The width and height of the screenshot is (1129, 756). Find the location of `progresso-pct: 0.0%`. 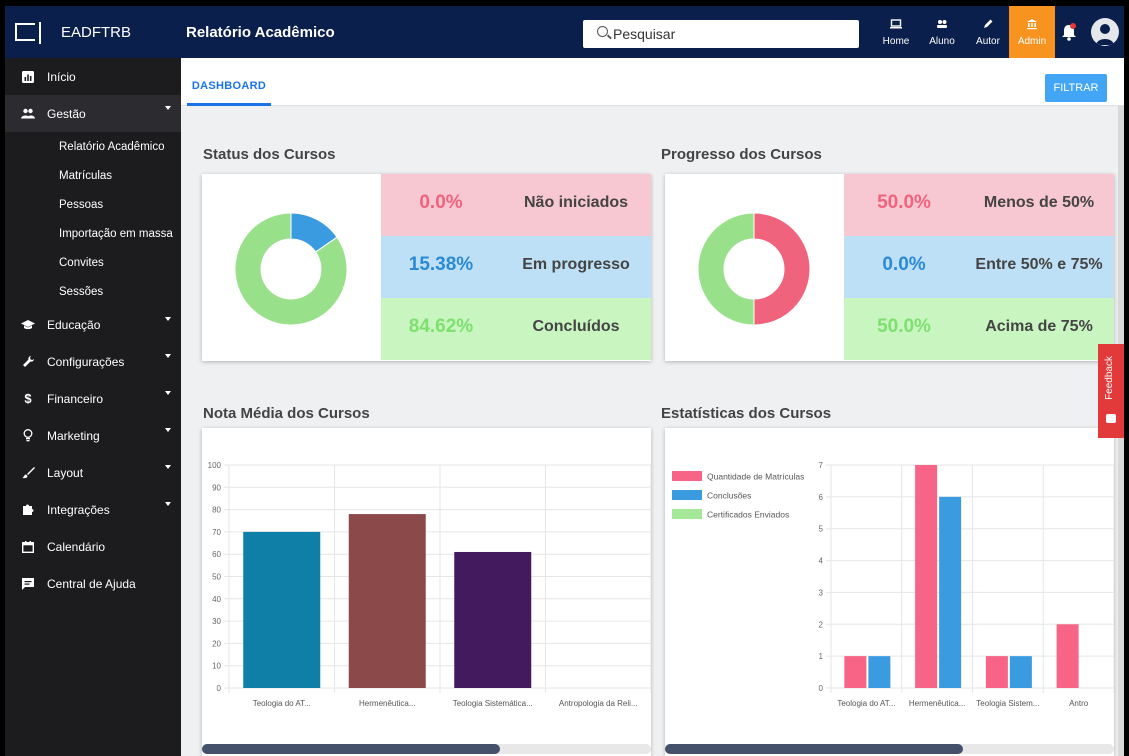

progresso-pct: 0.0% is located at coordinates (904, 264).